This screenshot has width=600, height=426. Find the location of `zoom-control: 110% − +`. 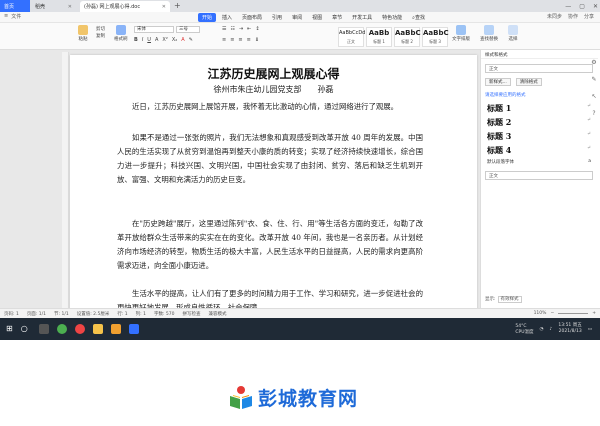

zoom-control: 110% − + is located at coordinates (565, 313).